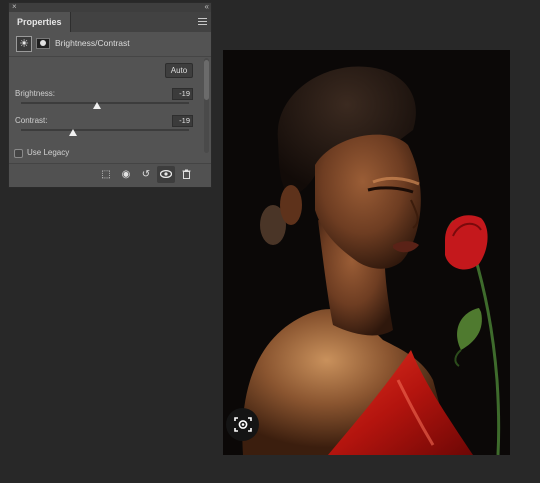 The width and height of the screenshot is (540, 483). Describe the element at coordinates (35, 93) in the screenshot. I see `brightness-label: Brightness:` at that location.